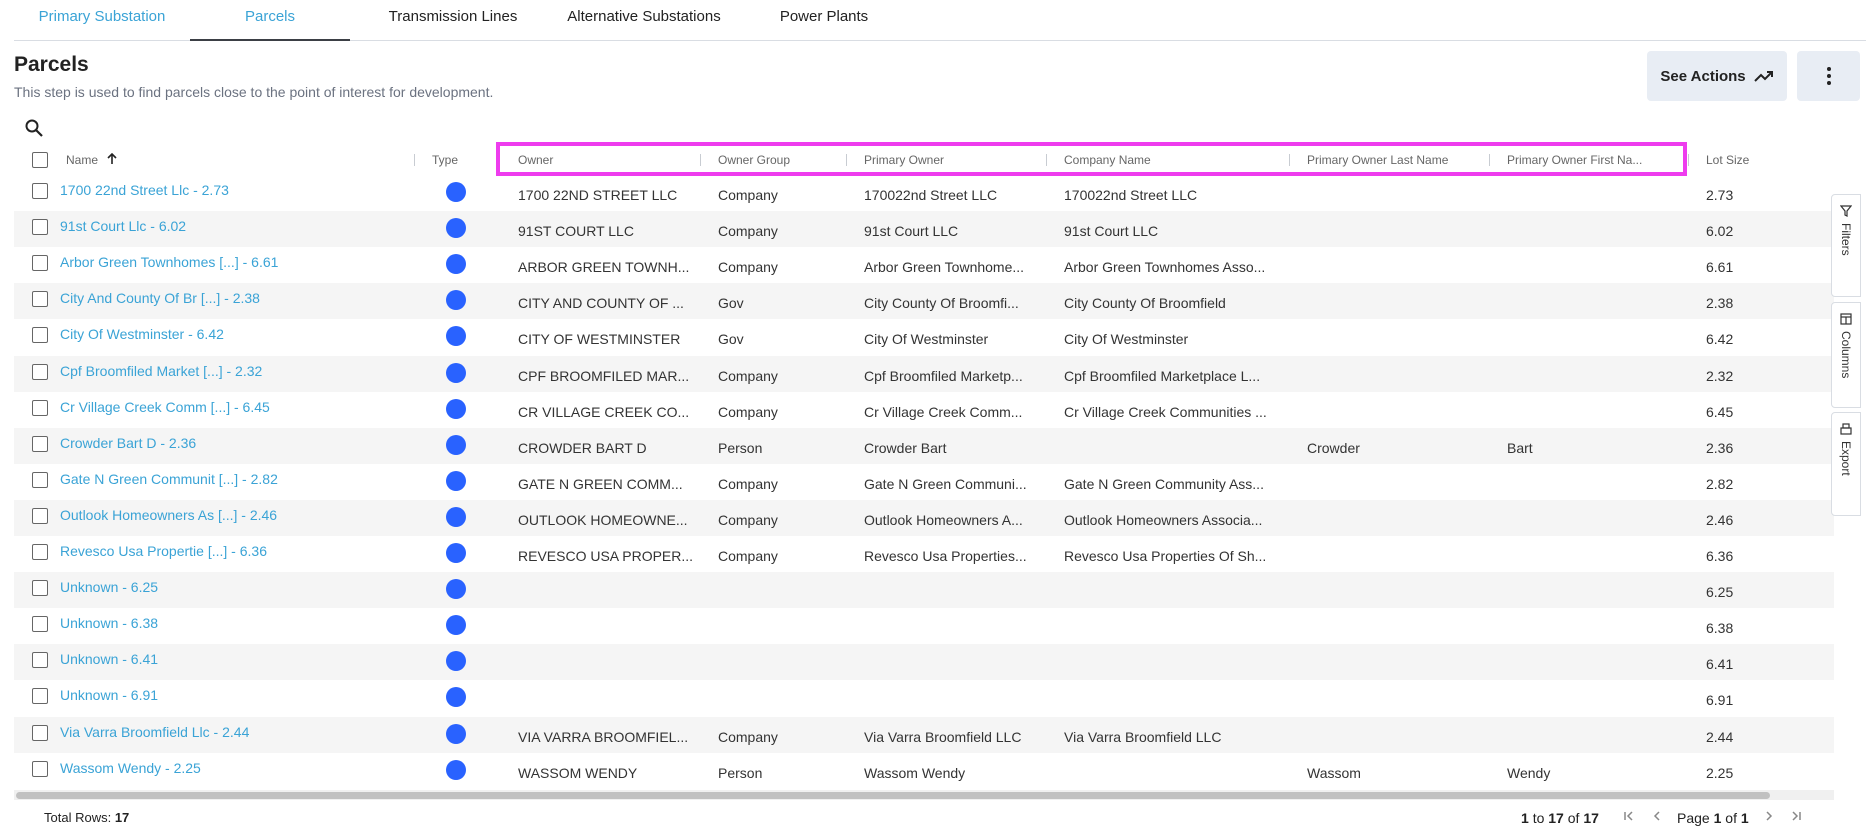 This screenshot has width=1871, height=832. What do you see at coordinates (230, 735) in the screenshot?
I see `cell-name-link: Via Varra Broomfield Llc - 2.44` at bounding box center [230, 735].